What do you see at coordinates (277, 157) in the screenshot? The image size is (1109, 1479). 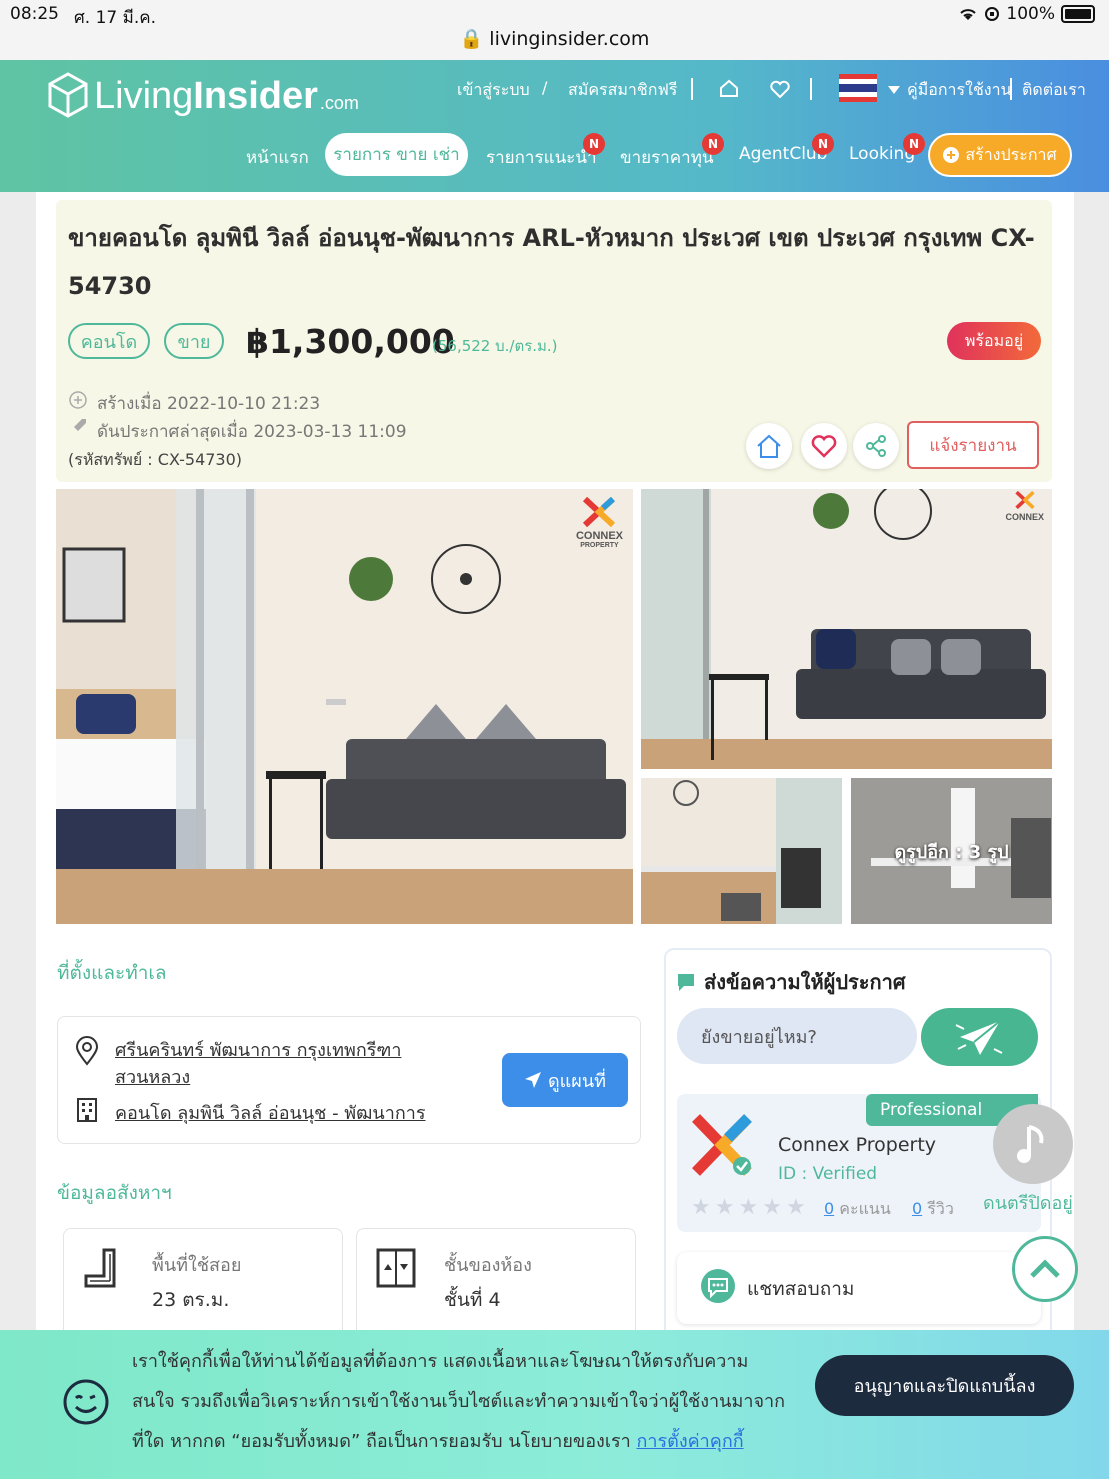 I see `nav-home: หน้าแรก` at bounding box center [277, 157].